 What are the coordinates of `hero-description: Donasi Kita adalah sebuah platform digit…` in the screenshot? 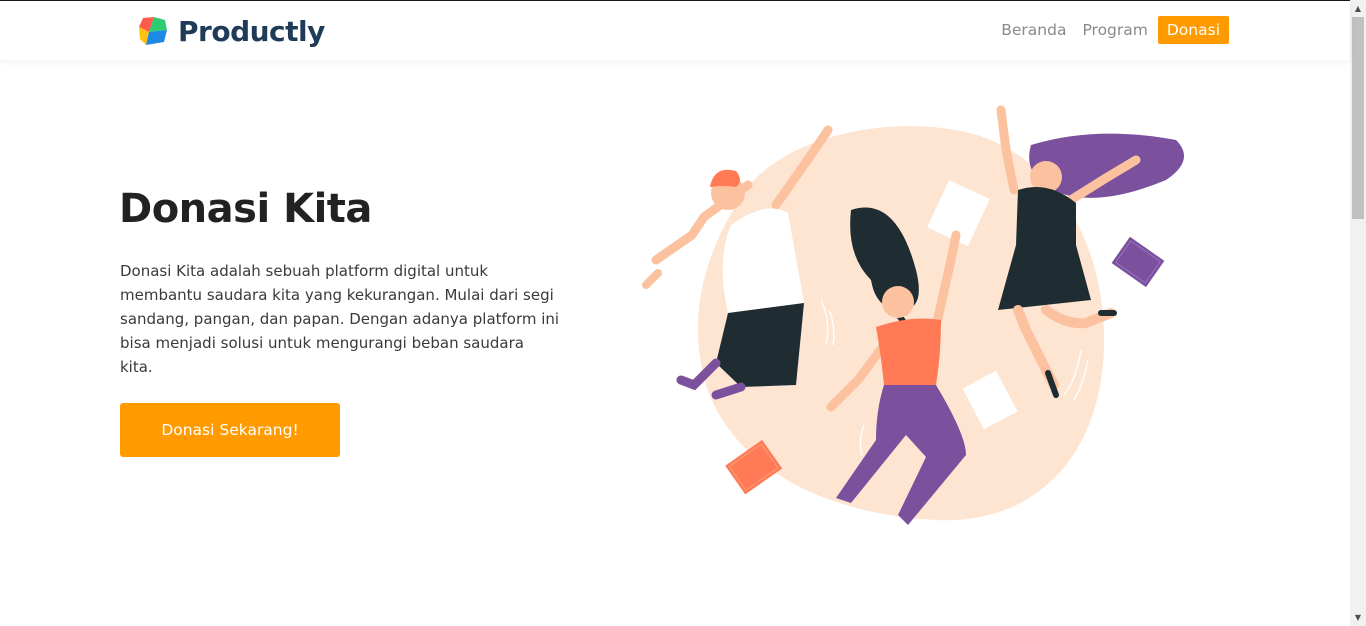 It's located at (340, 319).